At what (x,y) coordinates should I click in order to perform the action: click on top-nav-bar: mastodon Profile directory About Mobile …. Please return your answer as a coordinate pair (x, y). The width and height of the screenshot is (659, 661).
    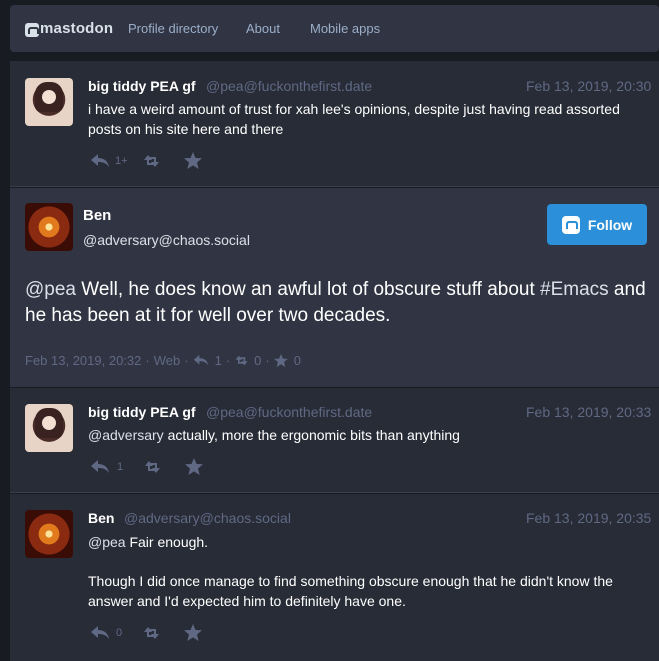
    Looking at the image, I should click on (334, 28).